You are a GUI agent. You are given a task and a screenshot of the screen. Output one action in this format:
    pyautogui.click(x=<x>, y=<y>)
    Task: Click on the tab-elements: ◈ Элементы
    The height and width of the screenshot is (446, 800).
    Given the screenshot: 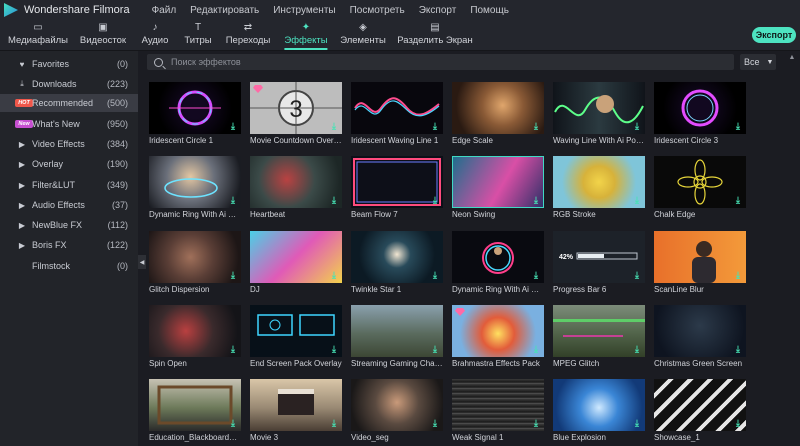 What is the action you would take?
    pyautogui.click(x=363, y=35)
    